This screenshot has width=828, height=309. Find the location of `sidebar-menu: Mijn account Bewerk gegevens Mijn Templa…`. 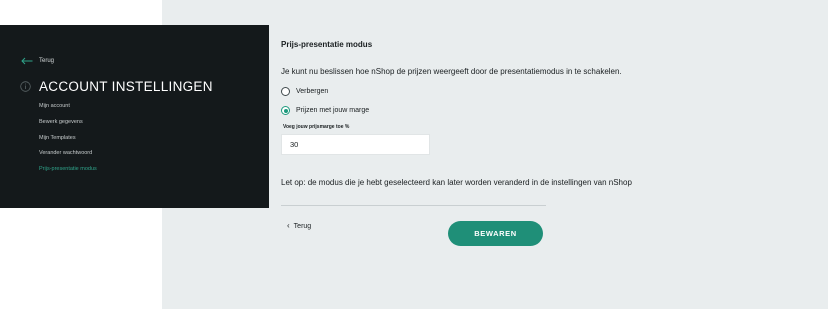

sidebar-menu: Mijn account Bewerk gegevens Mijn Templa… is located at coordinates (68, 139).